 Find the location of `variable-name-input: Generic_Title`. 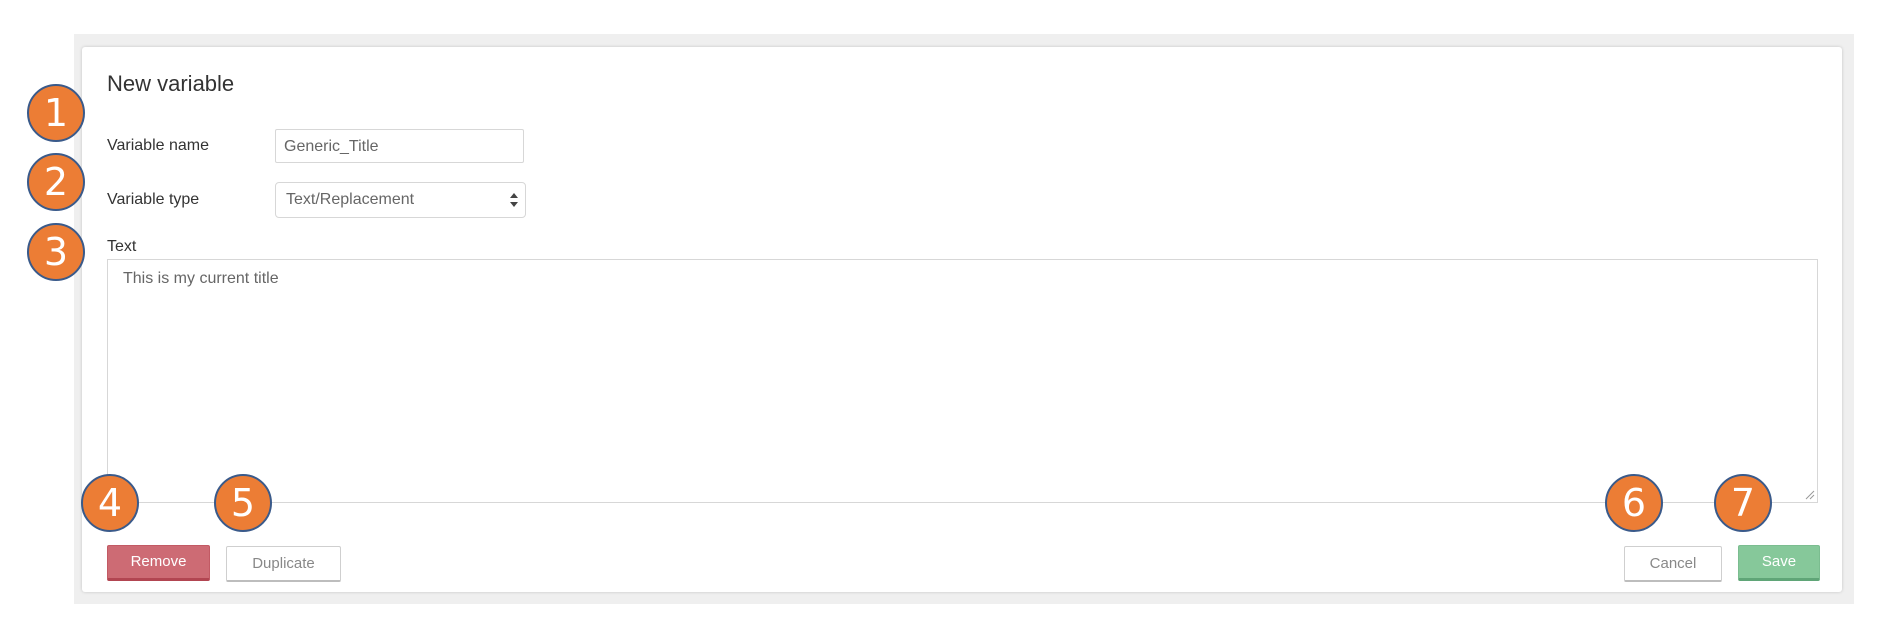

variable-name-input: Generic_Title is located at coordinates (399, 146).